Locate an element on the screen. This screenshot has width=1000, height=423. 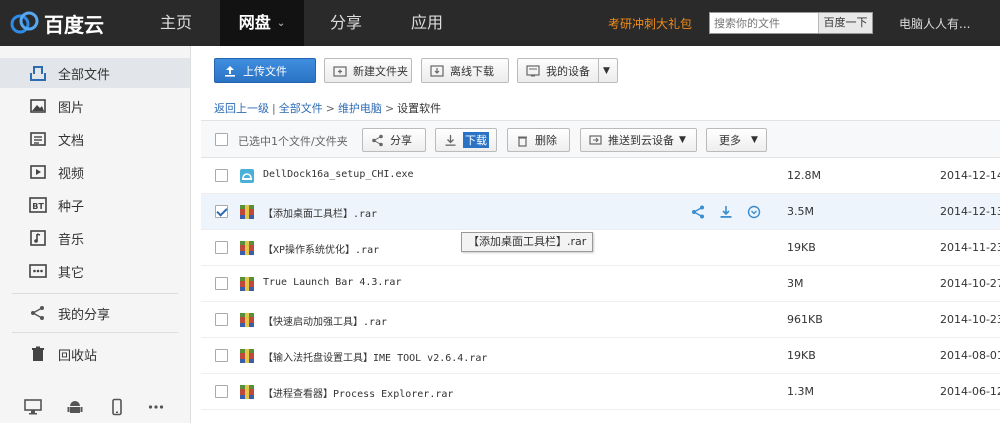
sidebar-item-other: 其它 is located at coordinates (95, 271).